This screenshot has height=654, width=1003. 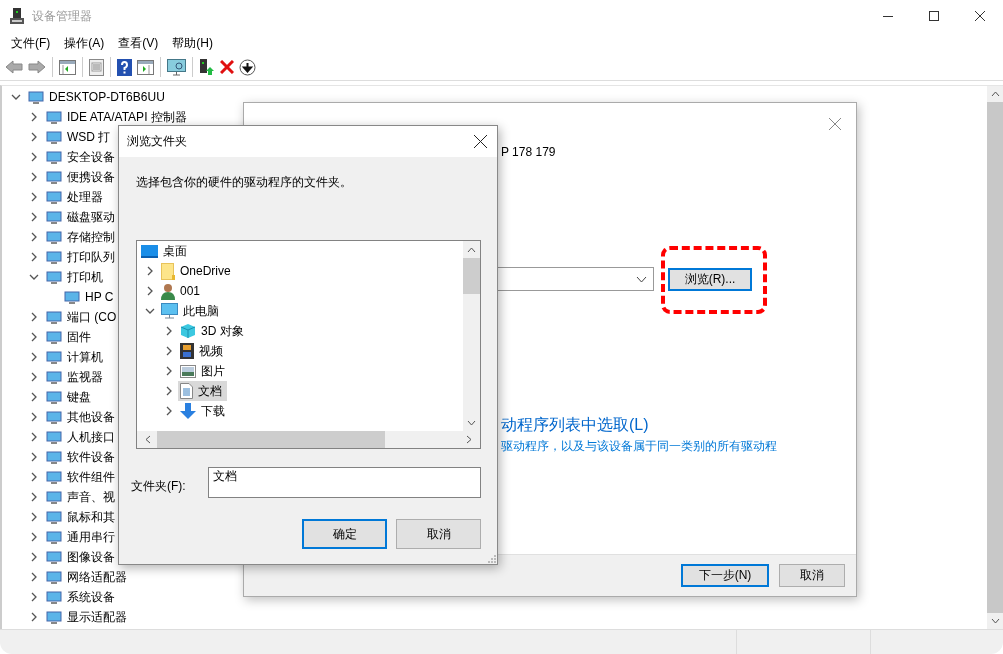 I want to click on instruction-text: 选择包含你的硬件的驱动程序的文件夹。, so click(x=244, y=182).